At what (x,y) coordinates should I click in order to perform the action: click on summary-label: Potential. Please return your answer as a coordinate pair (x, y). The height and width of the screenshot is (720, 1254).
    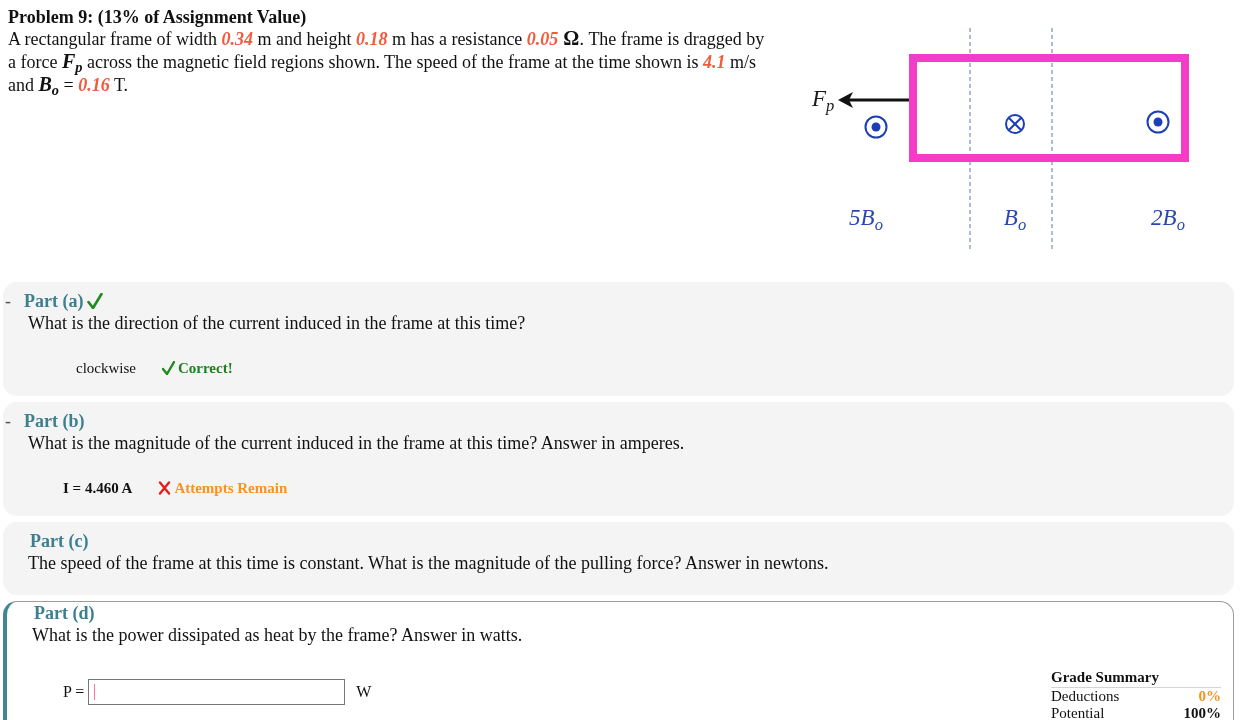
    Looking at the image, I should click on (1078, 712).